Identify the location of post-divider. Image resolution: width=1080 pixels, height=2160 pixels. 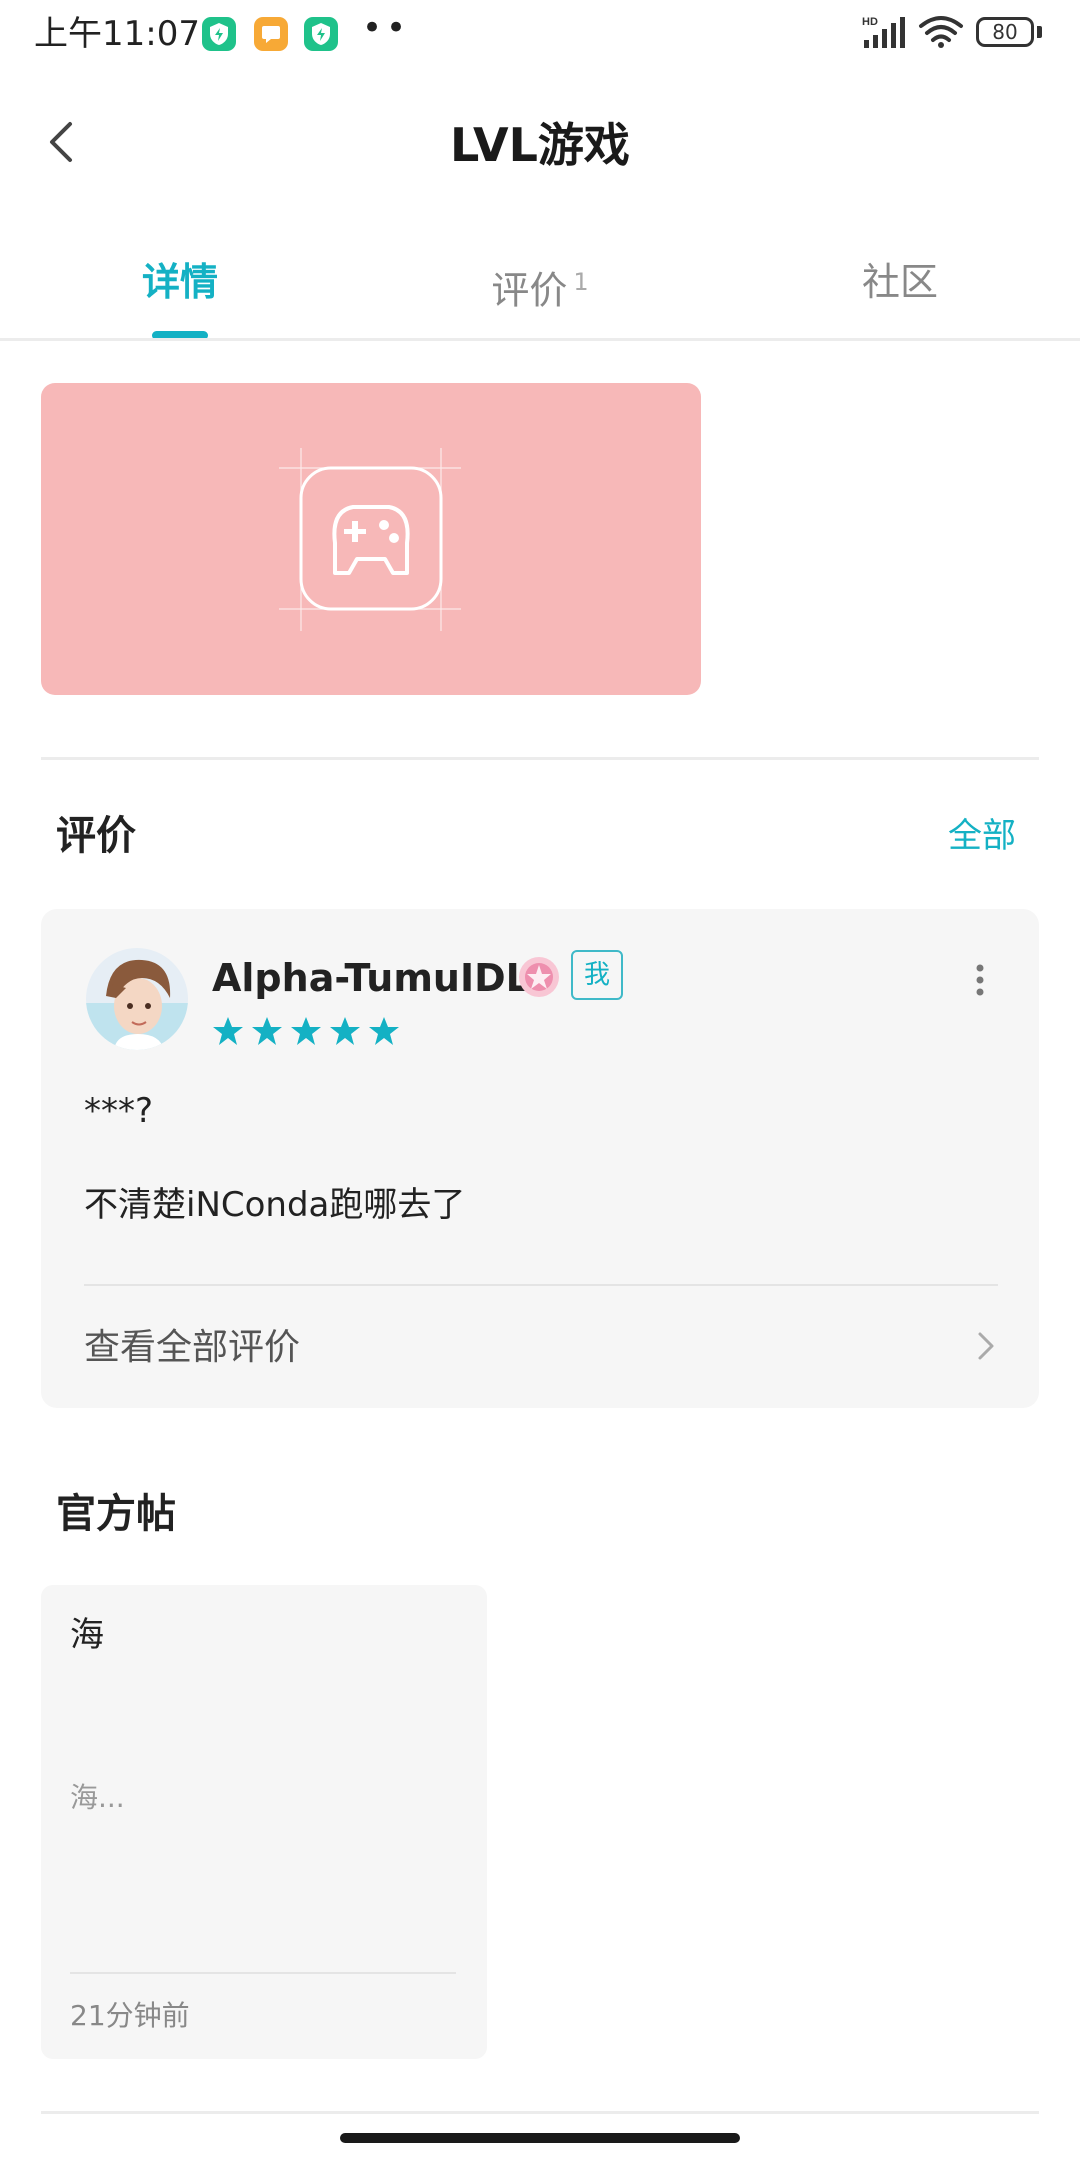
(263, 1973).